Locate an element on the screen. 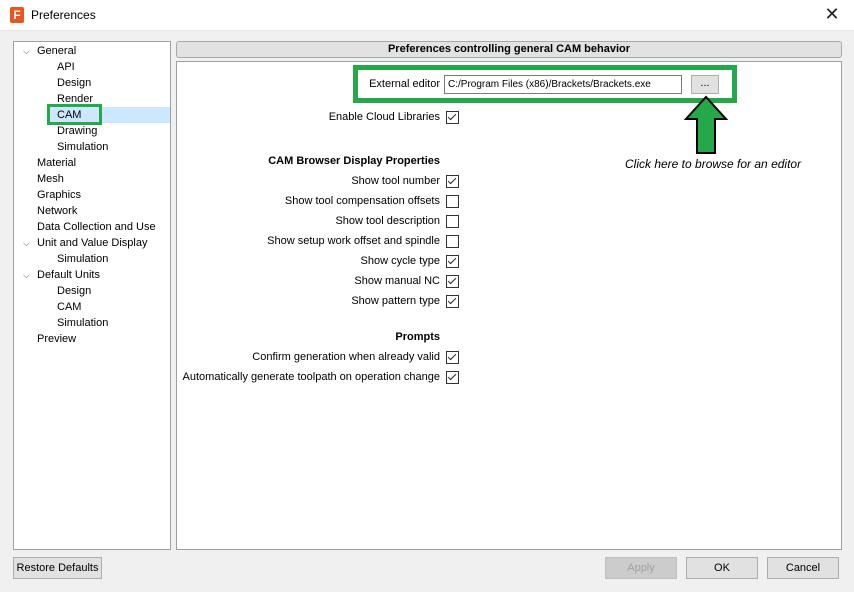  external-editor-label: External editor is located at coordinates (404, 84).